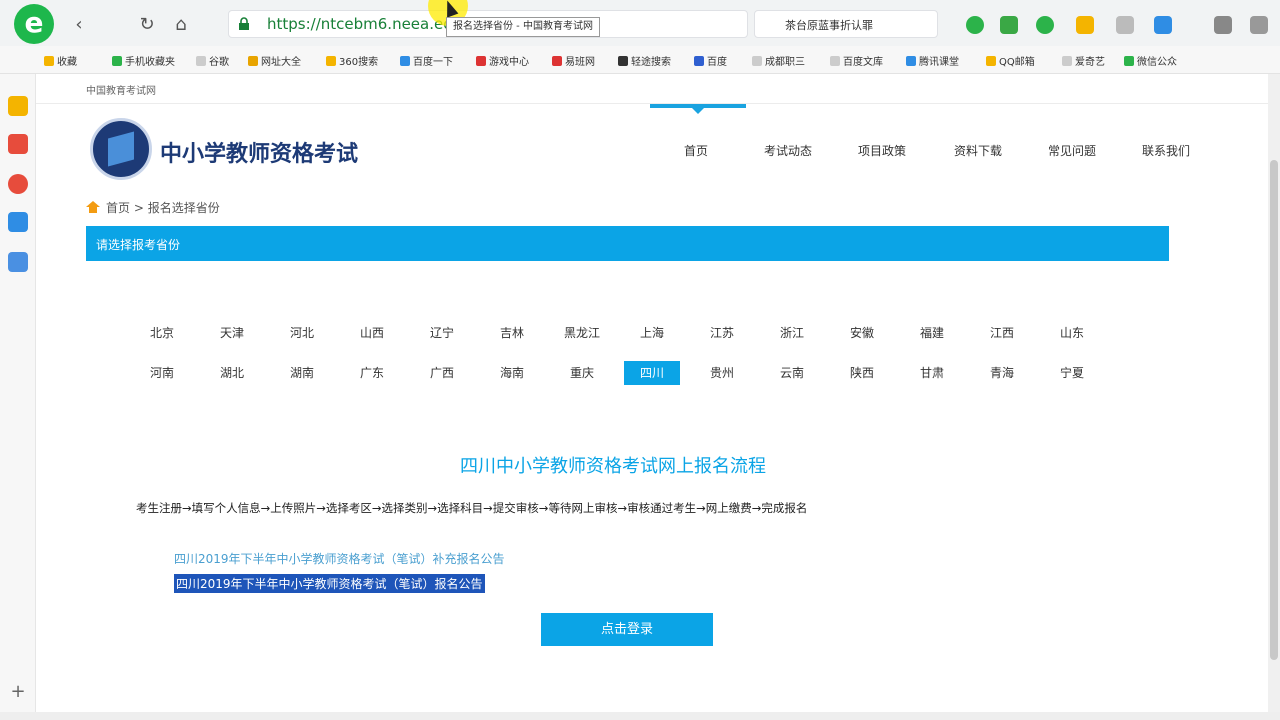 Image resolution: width=1280 pixels, height=720 pixels. I want to click on province-gansu: 甘肃, so click(932, 373).